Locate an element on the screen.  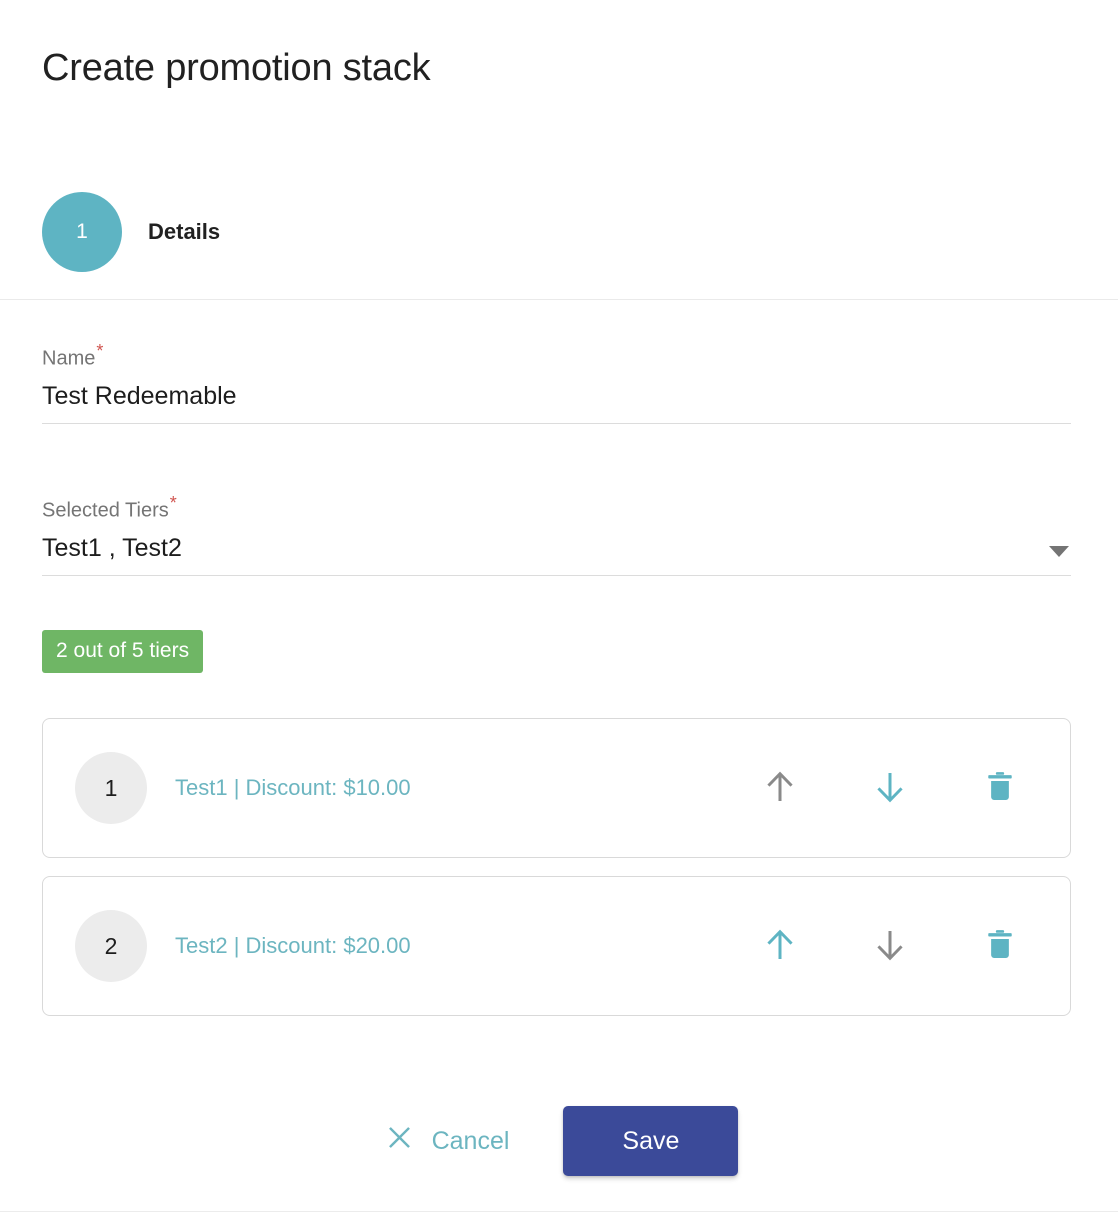
name-field-group: Name* is located at coordinates (556, 383).